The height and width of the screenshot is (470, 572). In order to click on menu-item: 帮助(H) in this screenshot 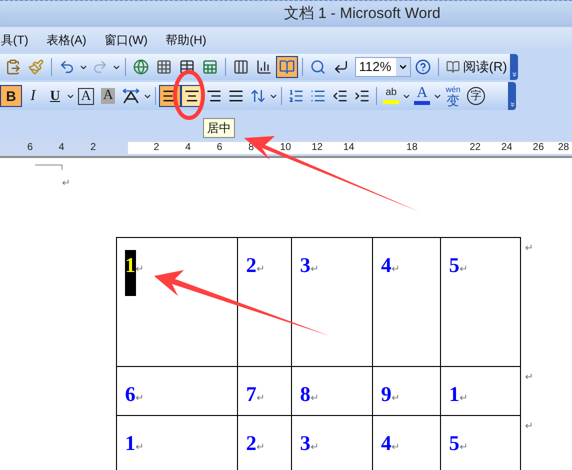, I will do `click(186, 39)`.